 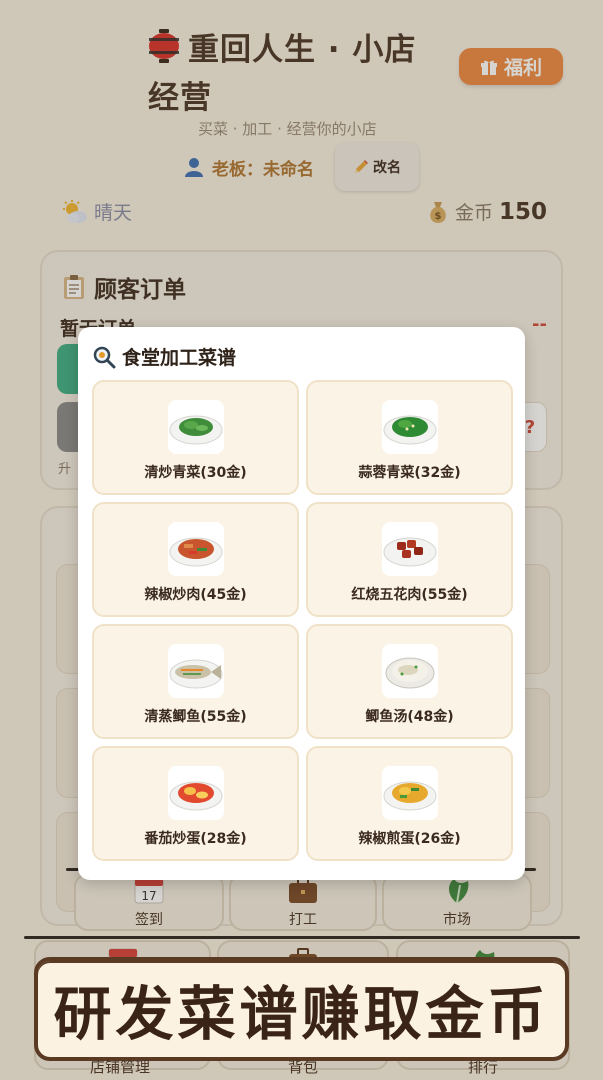 What do you see at coordinates (409, 717) in the screenshot?
I see `recipe-name: 鲫鱼汤(48金)` at bounding box center [409, 717].